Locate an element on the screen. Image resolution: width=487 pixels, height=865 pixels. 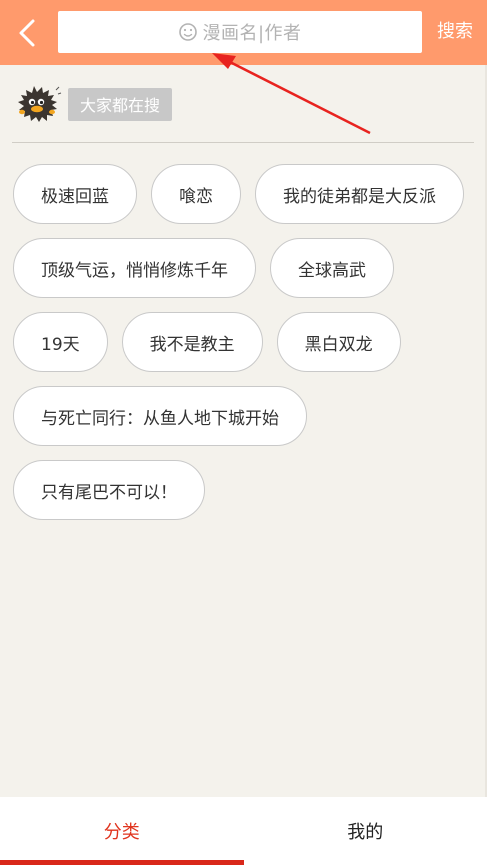
active-tab-indicator is located at coordinates (122, 862).